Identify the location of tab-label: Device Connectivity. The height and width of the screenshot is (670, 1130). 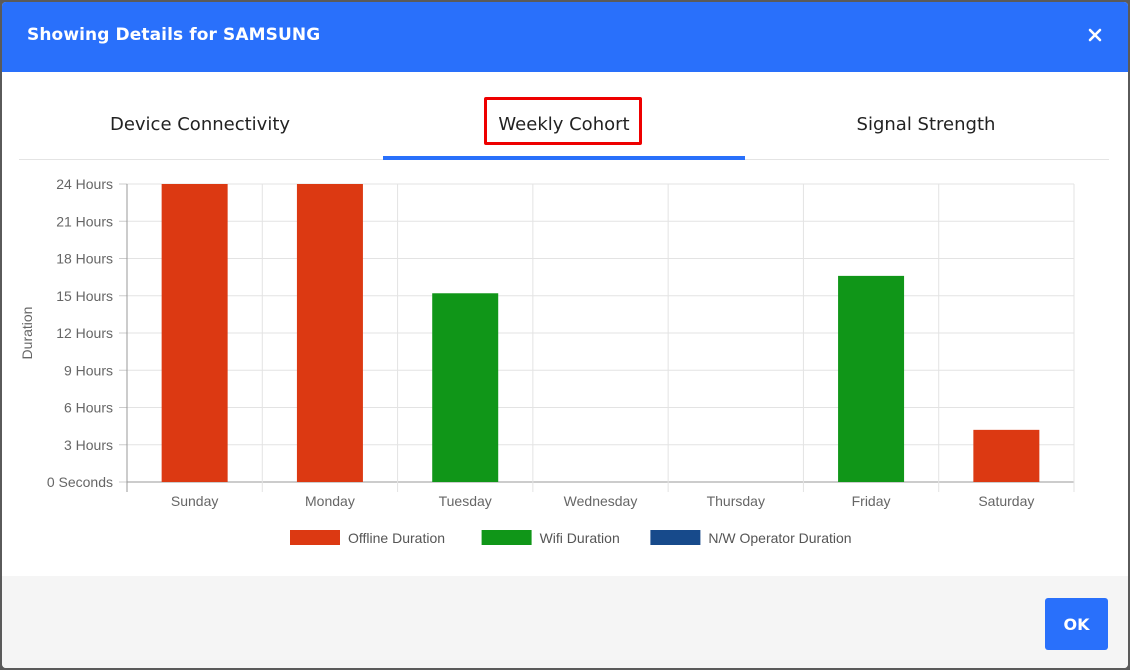
(200, 124).